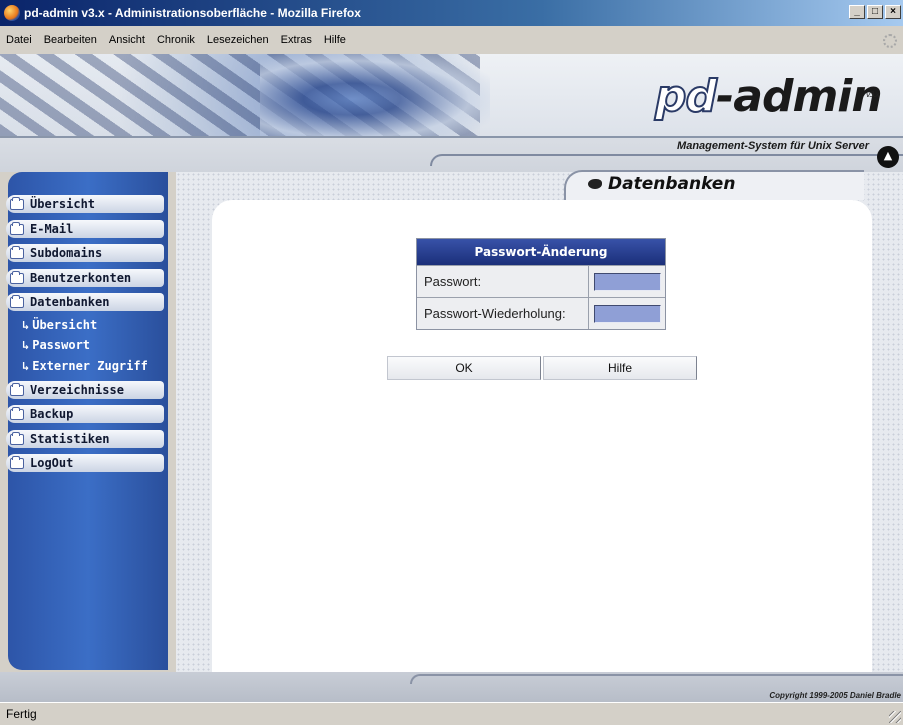  I want to click on subheader-bar: Management-System für Unix Server ▲, so click(451, 154).